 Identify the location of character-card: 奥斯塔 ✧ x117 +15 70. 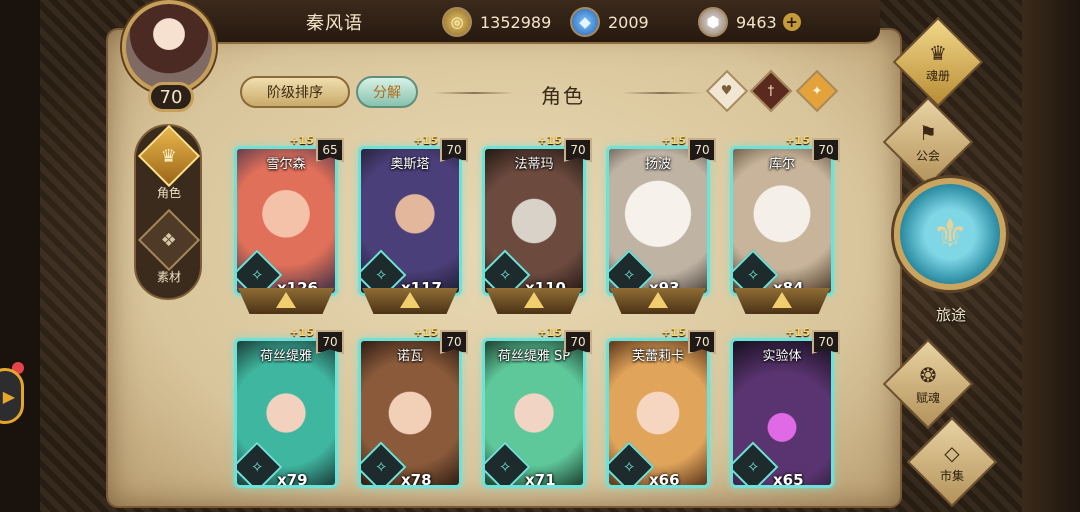
(411, 225).